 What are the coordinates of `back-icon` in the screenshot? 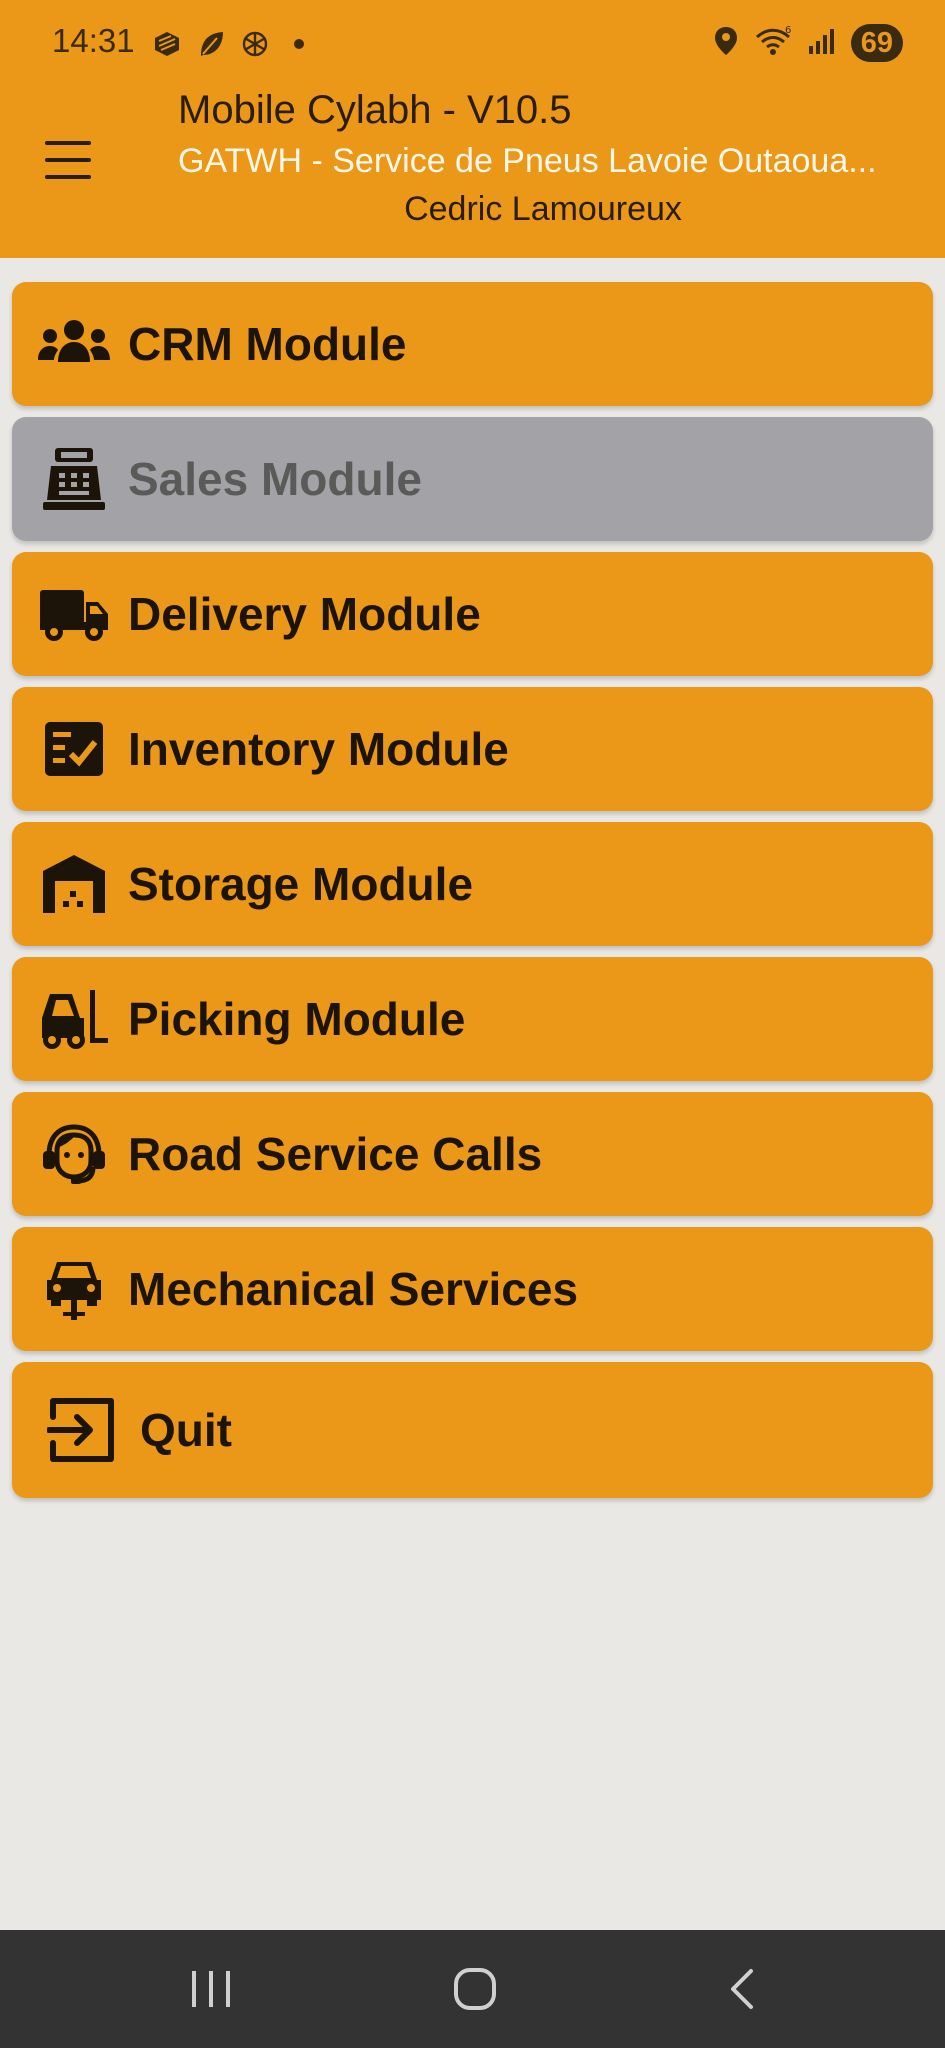 It's located at (741, 1989).